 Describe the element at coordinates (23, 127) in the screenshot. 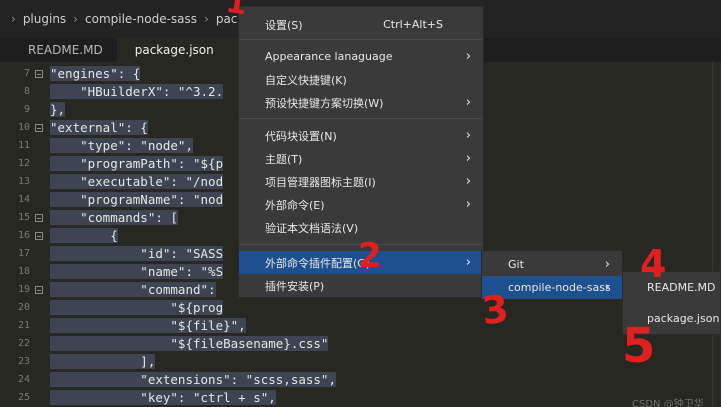

I see `line-number: 10` at that location.